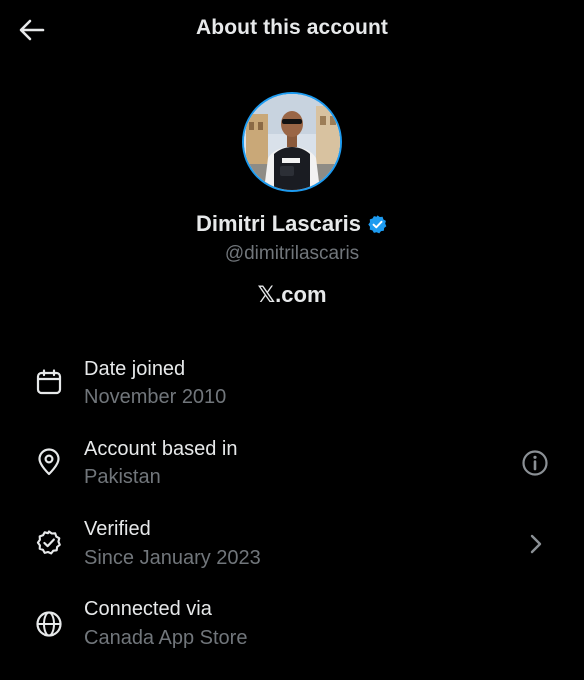  Describe the element at coordinates (49, 624) in the screenshot. I see `globe-icon` at that location.